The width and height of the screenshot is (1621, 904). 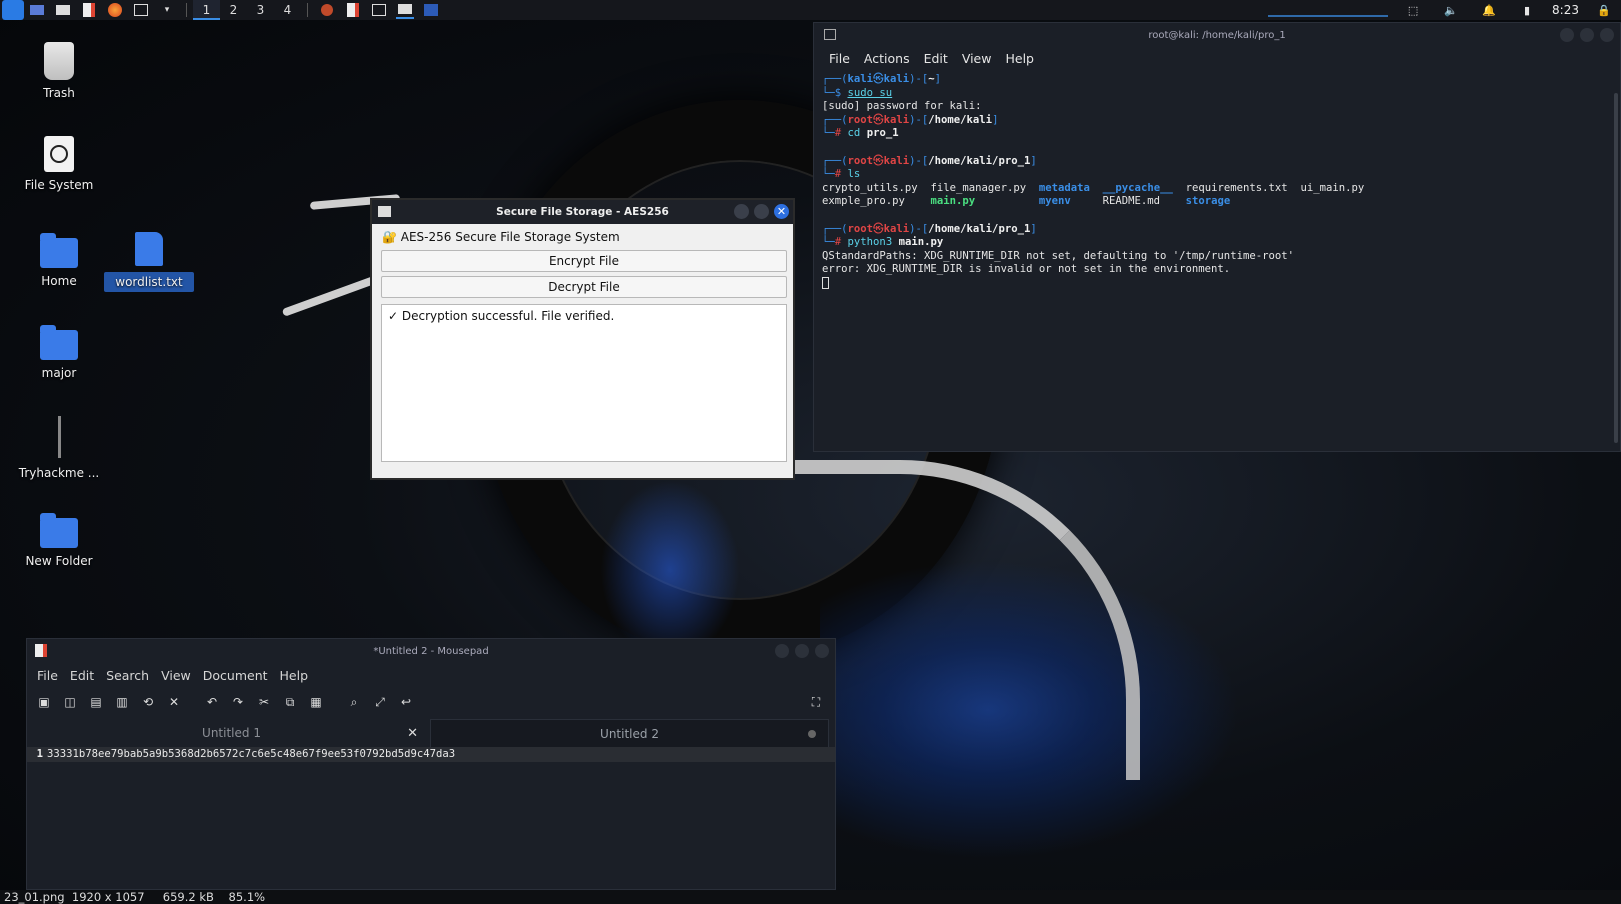 I want to click on desktop-icon-trash: Trash, so click(x=59, y=71).